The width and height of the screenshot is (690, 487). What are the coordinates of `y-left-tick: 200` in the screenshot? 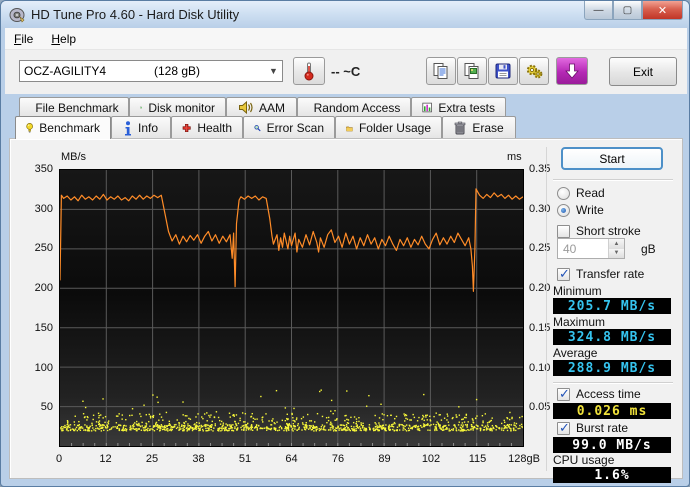 It's located at (43, 288).